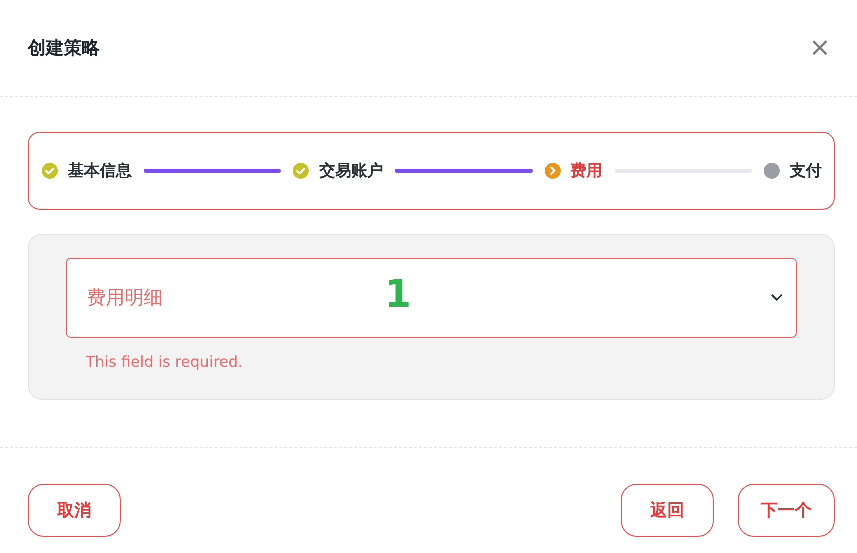 This screenshot has height=553, width=857. Describe the element at coordinates (64, 48) in the screenshot. I see `dialog-title: 创建策略` at that location.